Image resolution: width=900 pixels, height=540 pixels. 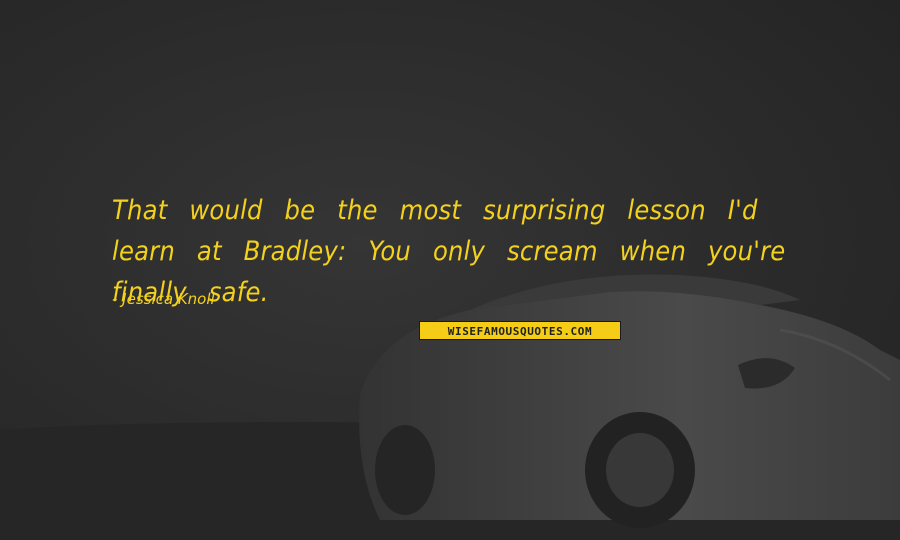 What do you see at coordinates (520, 330) in the screenshot?
I see `site-watermark-badge: WISEFAMOUSQUOTES.COM` at bounding box center [520, 330].